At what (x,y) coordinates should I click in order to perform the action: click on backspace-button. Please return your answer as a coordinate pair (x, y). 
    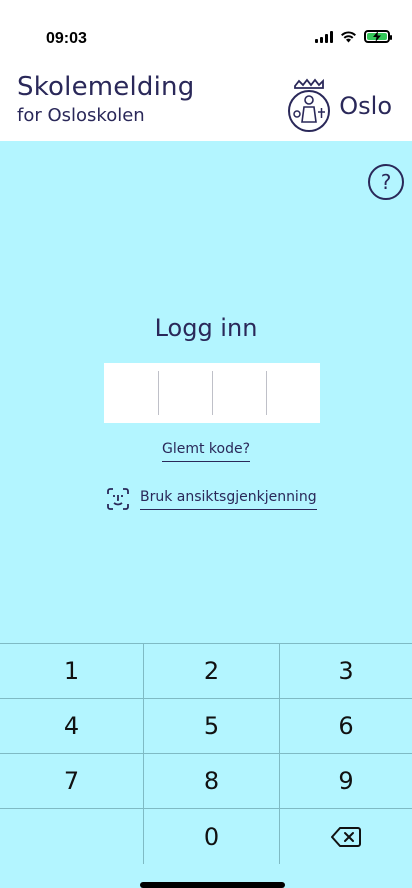
    Looking at the image, I should click on (346, 836).